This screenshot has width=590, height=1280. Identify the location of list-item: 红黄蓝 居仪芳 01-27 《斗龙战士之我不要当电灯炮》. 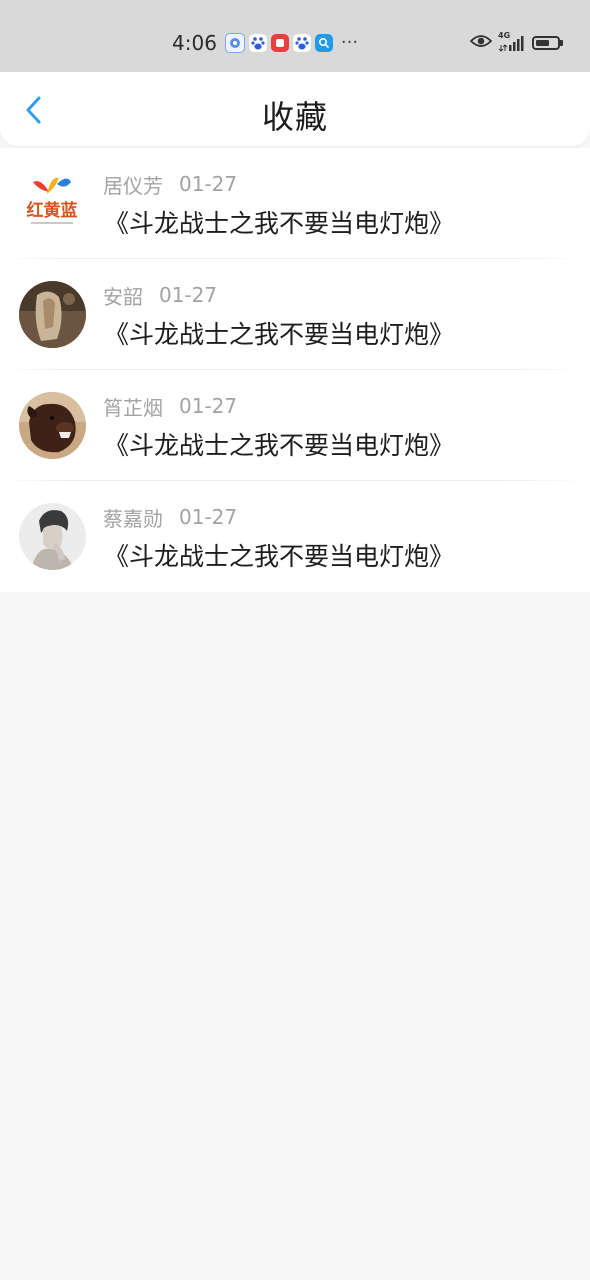
(295, 203).